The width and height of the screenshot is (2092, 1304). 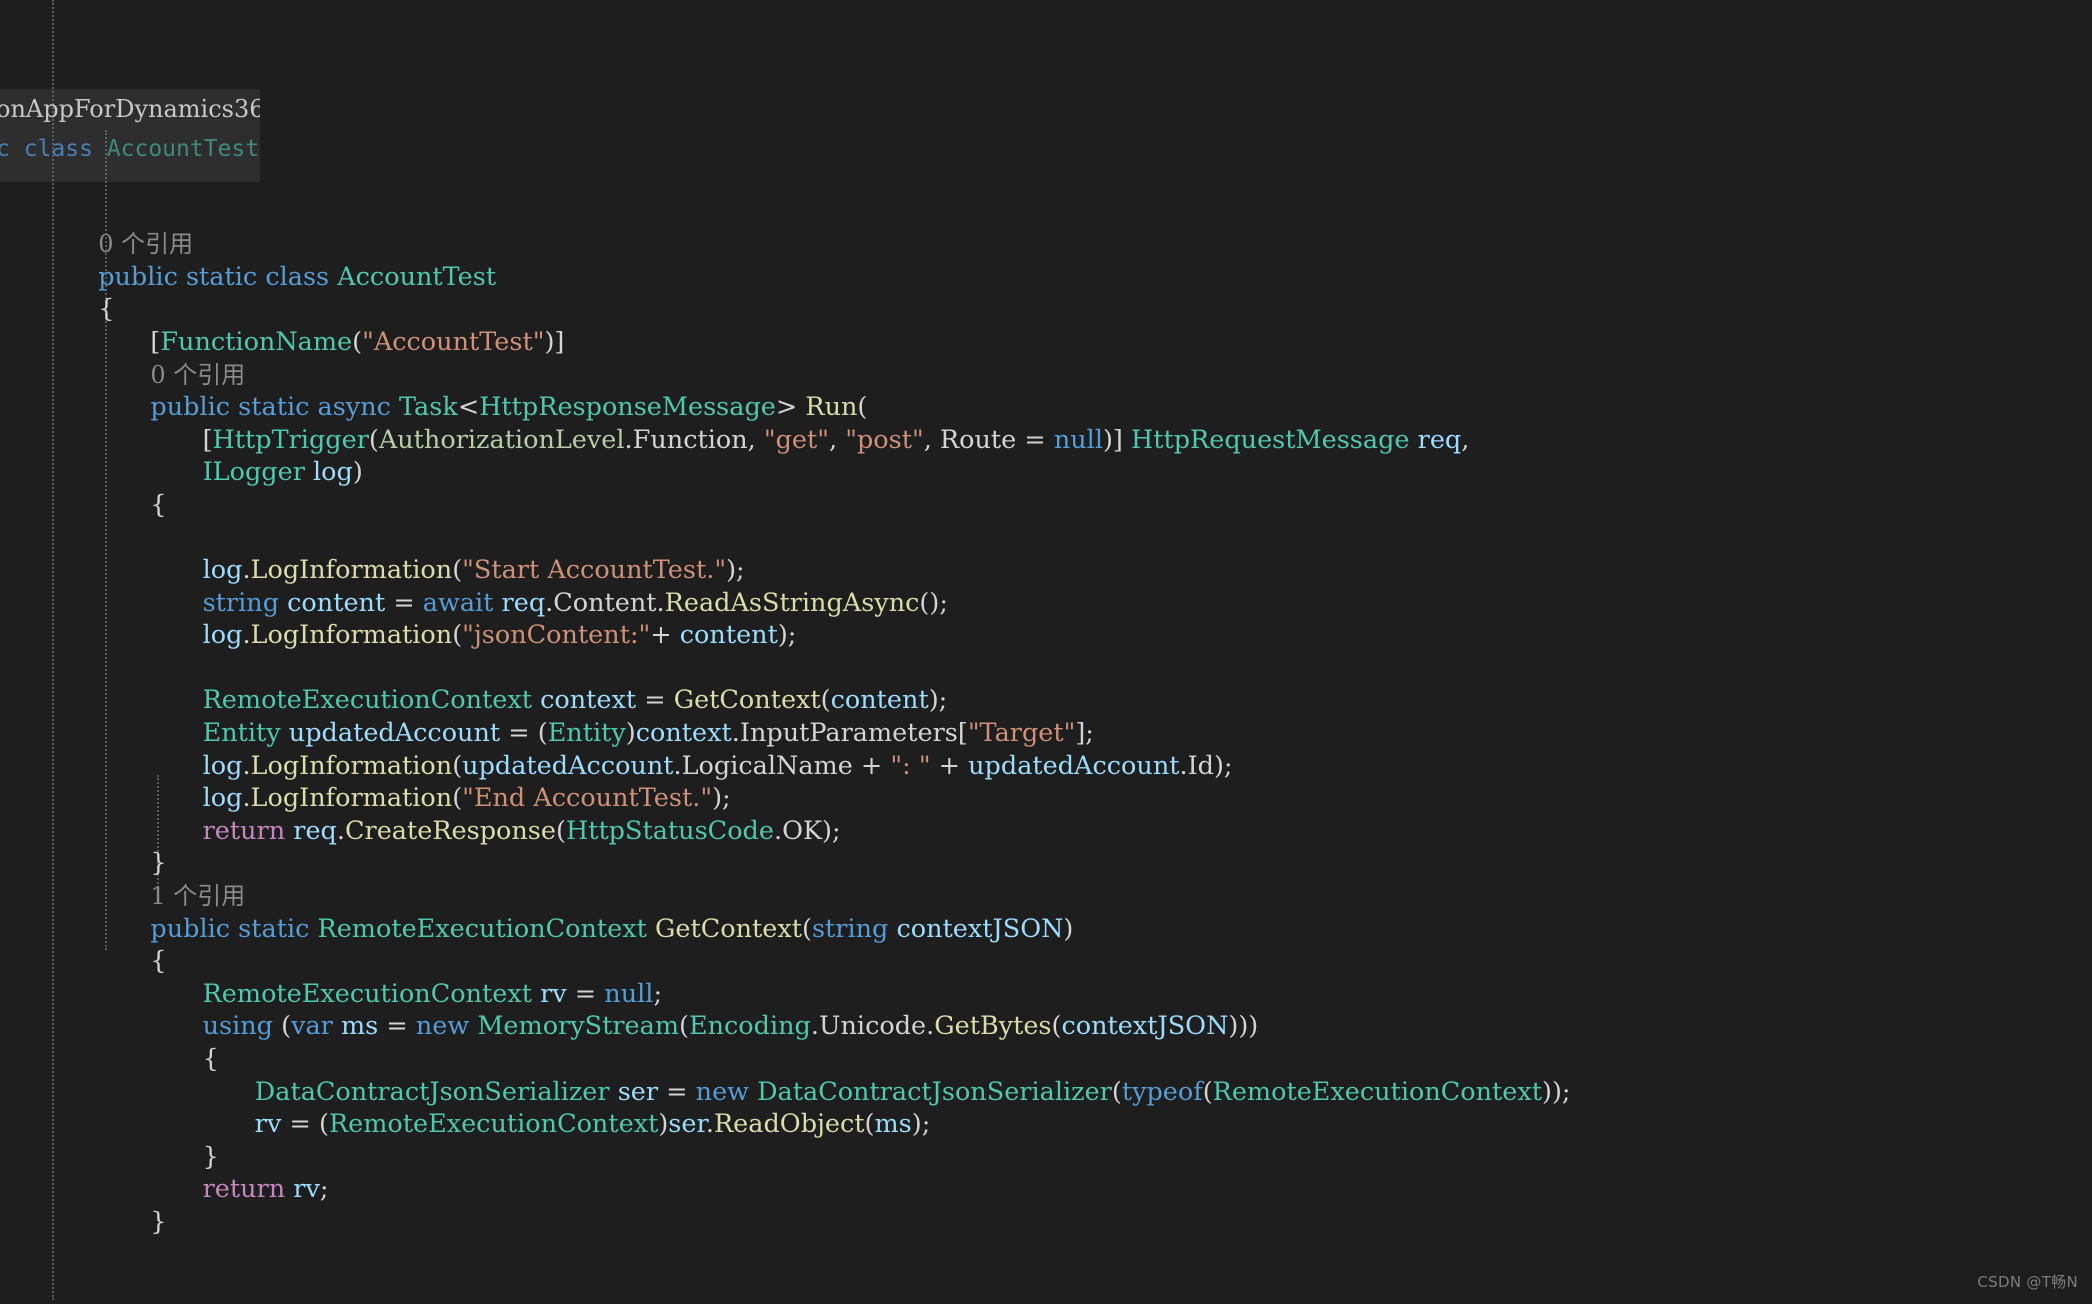 What do you see at coordinates (1243, 1026) in the screenshot?
I see `code-token: )))` at bounding box center [1243, 1026].